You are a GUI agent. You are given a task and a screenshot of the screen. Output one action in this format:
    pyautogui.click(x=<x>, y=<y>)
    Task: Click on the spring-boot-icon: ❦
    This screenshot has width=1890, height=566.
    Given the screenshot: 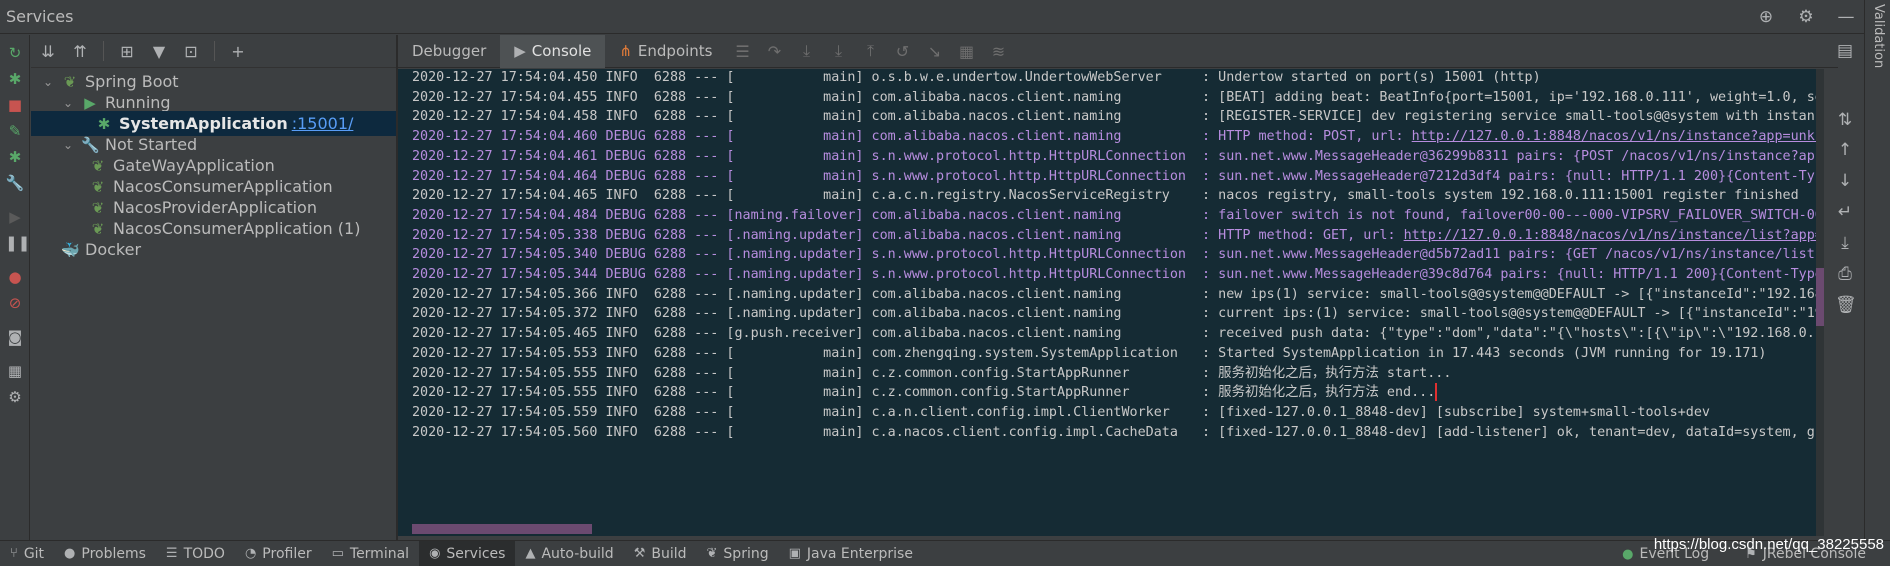 What is the action you would take?
    pyautogui.click(x=70, y=81)
    